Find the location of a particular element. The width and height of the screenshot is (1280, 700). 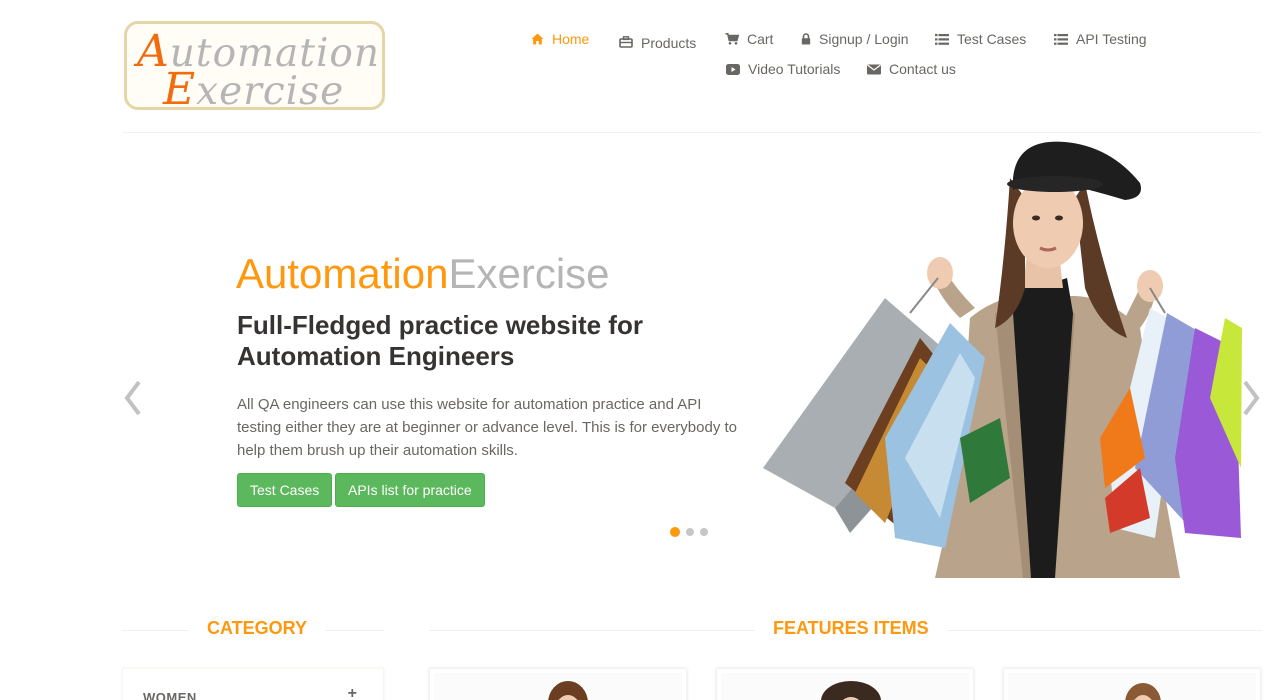

header-divider is located at coordinates (692, 132).